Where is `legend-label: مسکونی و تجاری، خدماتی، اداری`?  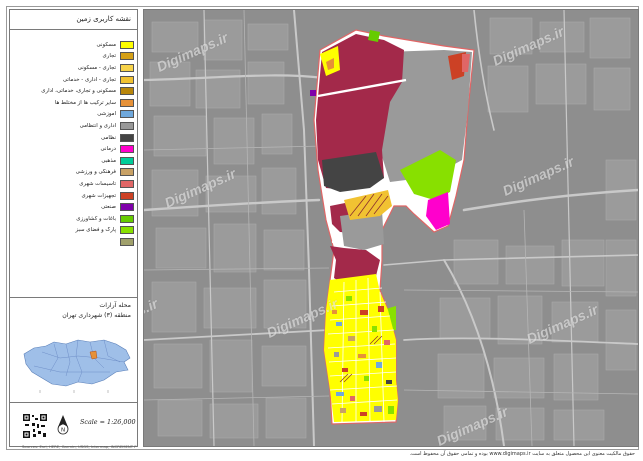 legend-label: مسکونی و تجاری، خدماتی، اداری is located at coordinates (78, 91).